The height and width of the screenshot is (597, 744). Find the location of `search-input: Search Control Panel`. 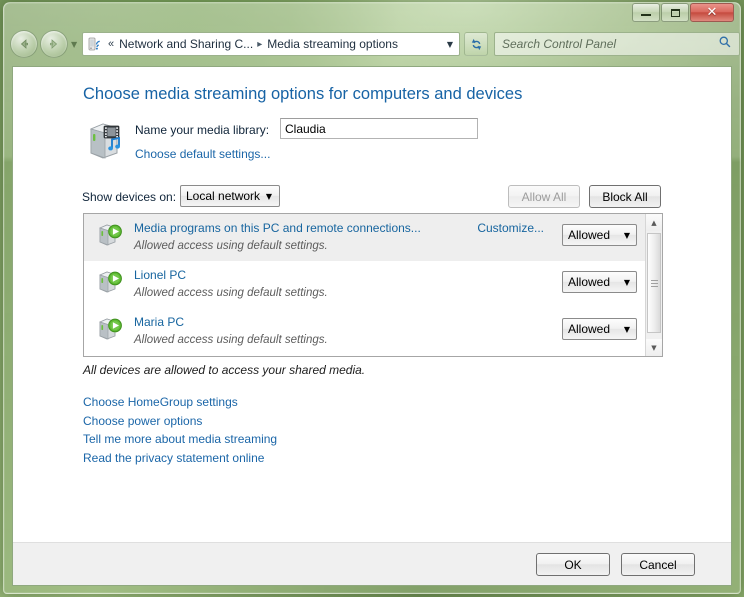

search-input: Search Control Panel is located at coordinates (606, 44).